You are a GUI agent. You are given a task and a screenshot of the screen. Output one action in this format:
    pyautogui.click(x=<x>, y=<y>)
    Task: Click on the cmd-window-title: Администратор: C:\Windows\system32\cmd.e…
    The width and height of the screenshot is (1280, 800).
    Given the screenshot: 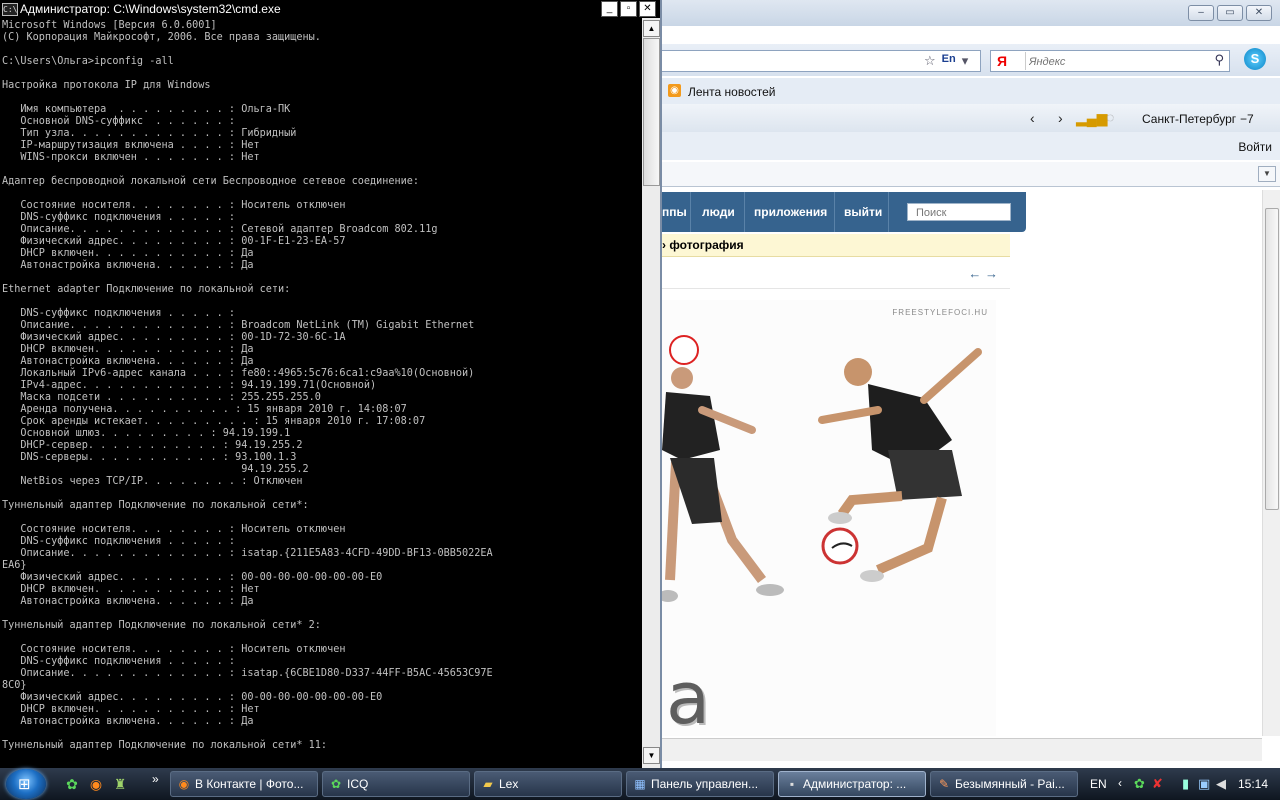 What is the action you would take?
    pyautogui.click(x=150, y=9)
    